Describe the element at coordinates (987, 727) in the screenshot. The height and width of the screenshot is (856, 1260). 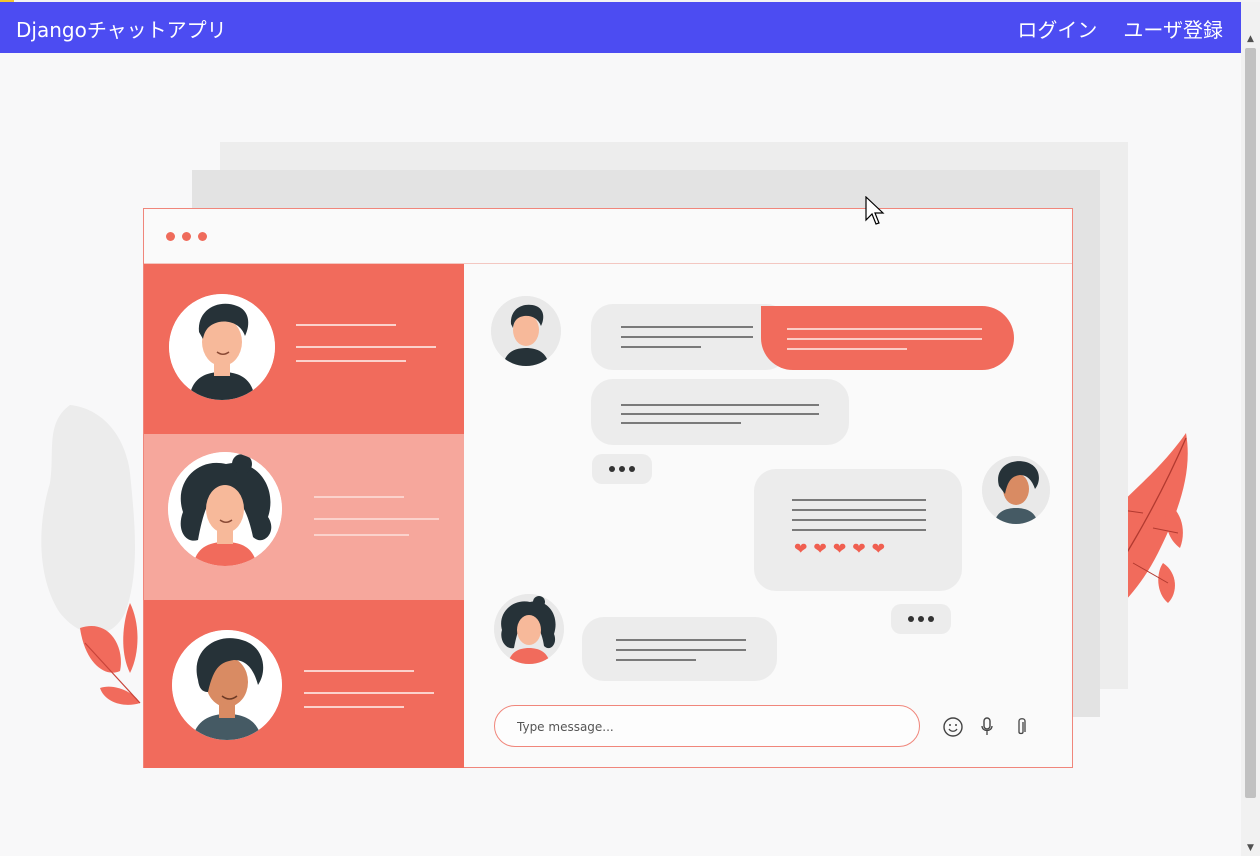
I see `microphone-icon` at that location.